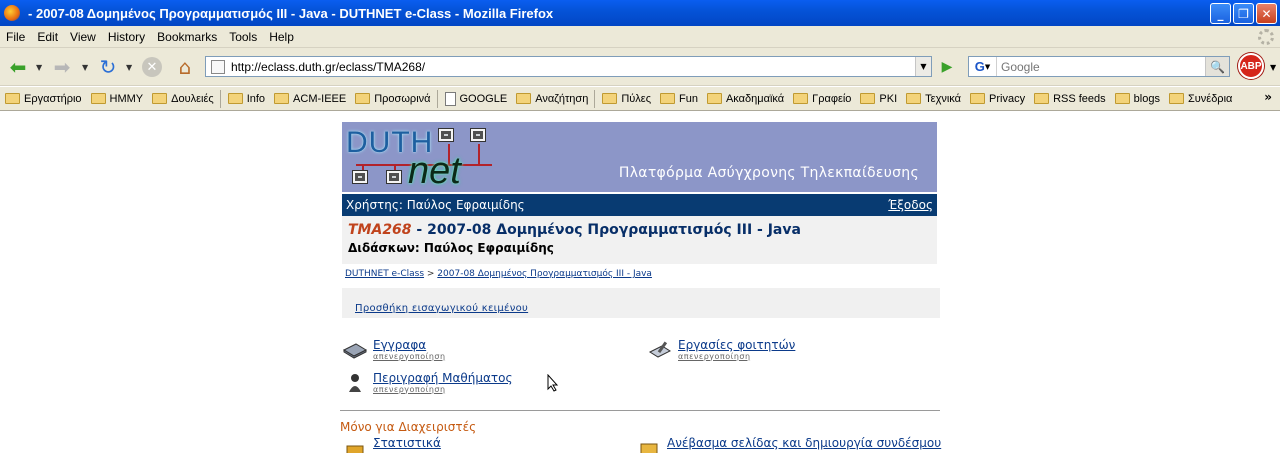 Image resolution: width=1280 pixels, height=453 pixels. Describe the element at coordinates (1266, 13) in the screenshot. I see `close-button: ✕` at that location.